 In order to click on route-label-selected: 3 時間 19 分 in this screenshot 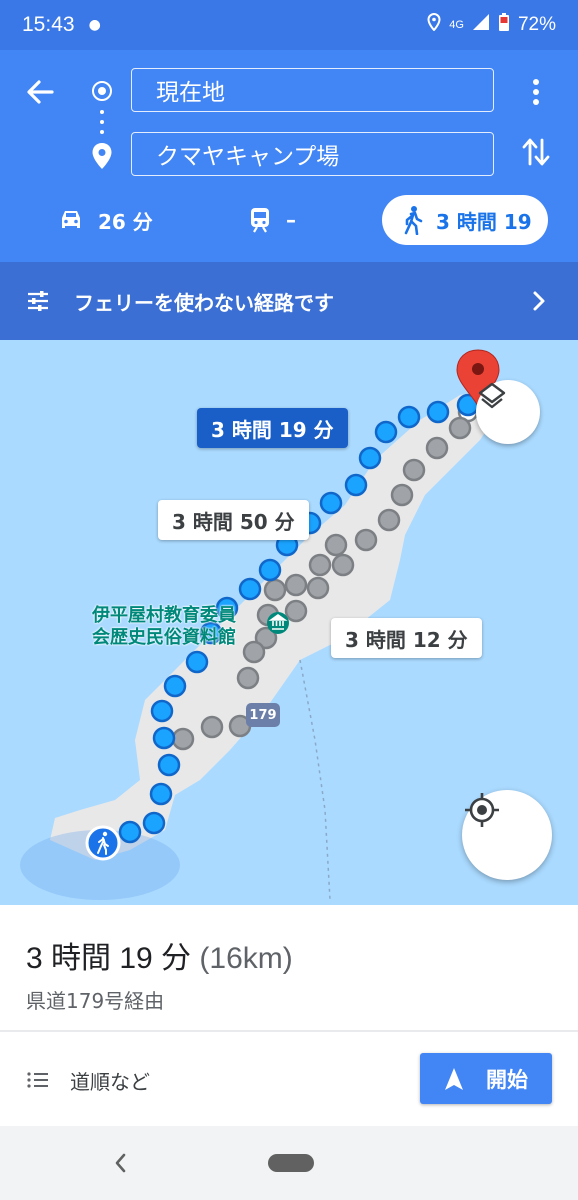, I will do `click(272, 428)`.